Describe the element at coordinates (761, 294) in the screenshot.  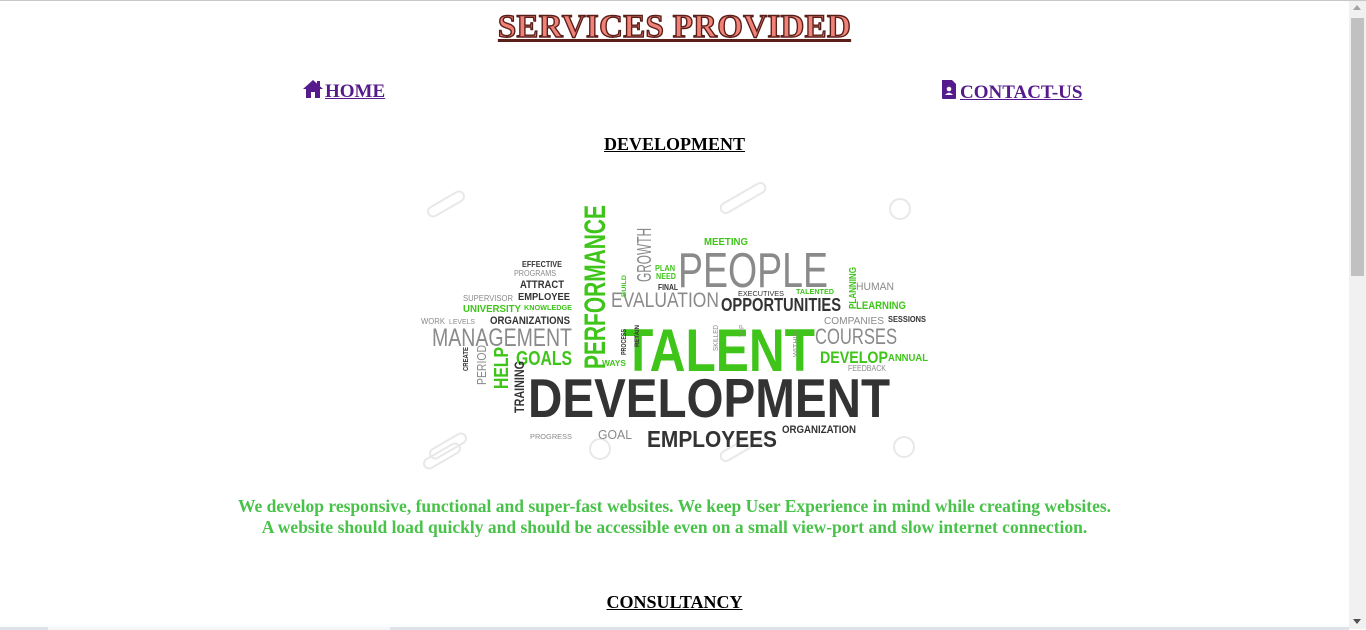
I see `word-executives: EXECUTIVES` at that location.